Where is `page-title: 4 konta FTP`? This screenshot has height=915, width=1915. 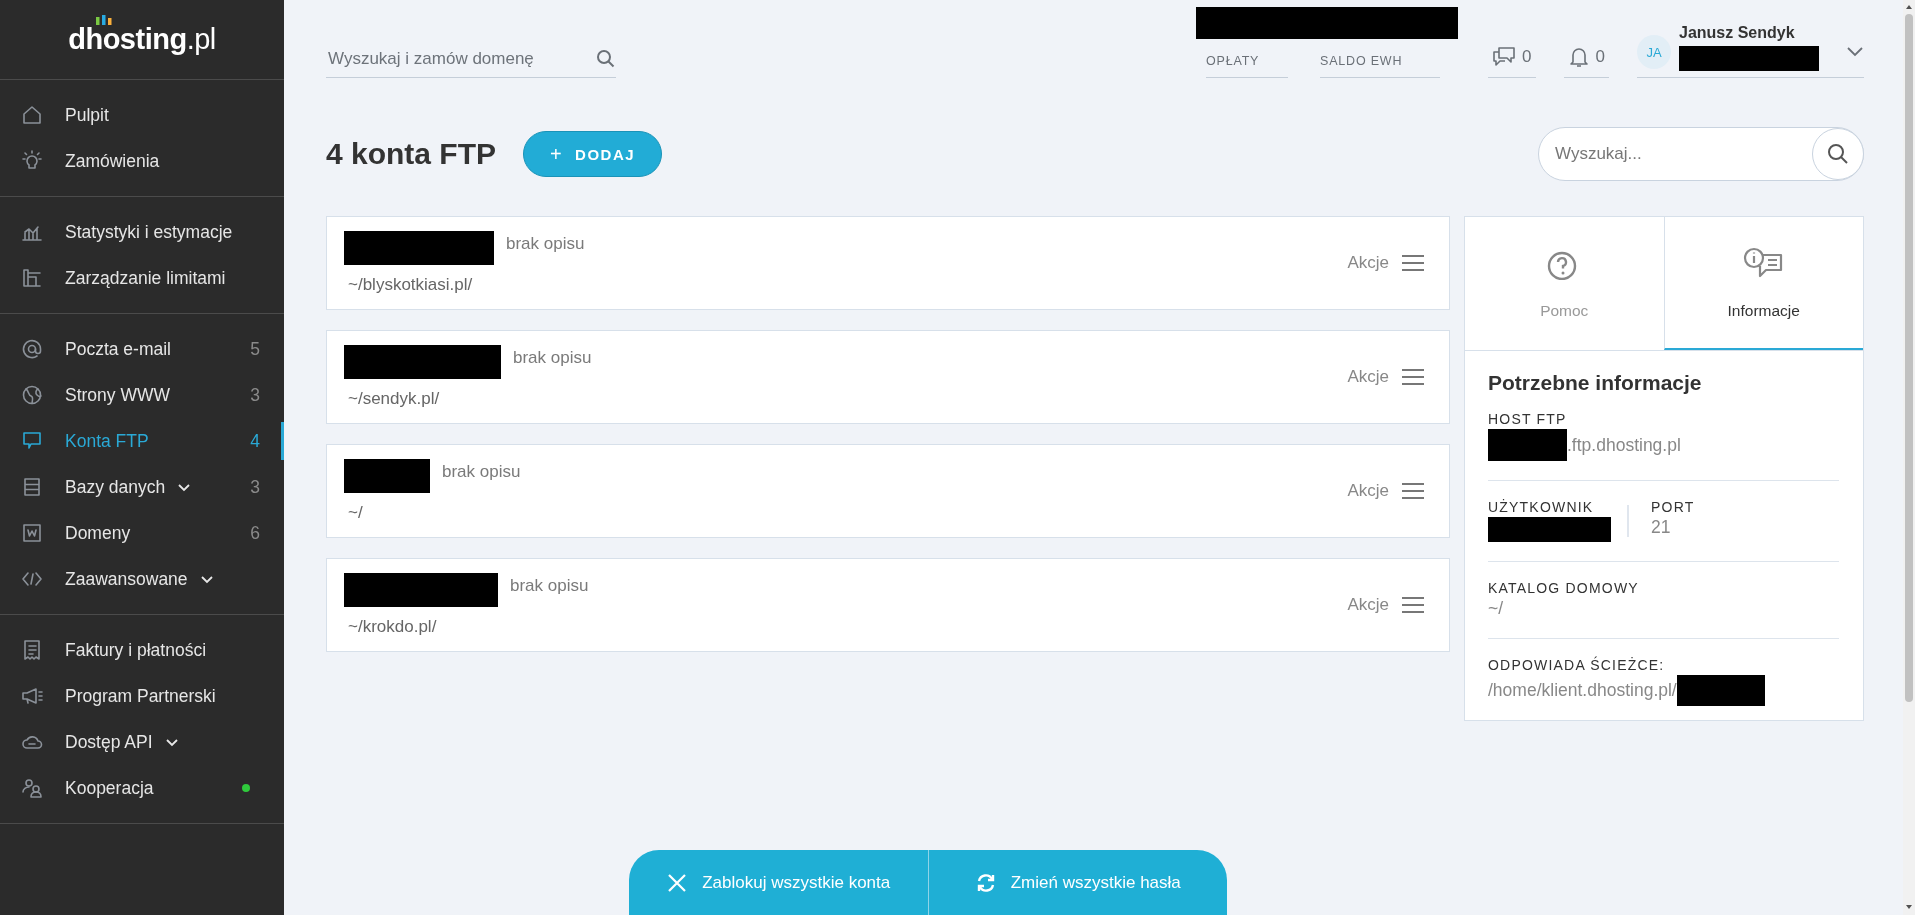
page-title: 4 konta FTP is located at coordinates (411, 154).